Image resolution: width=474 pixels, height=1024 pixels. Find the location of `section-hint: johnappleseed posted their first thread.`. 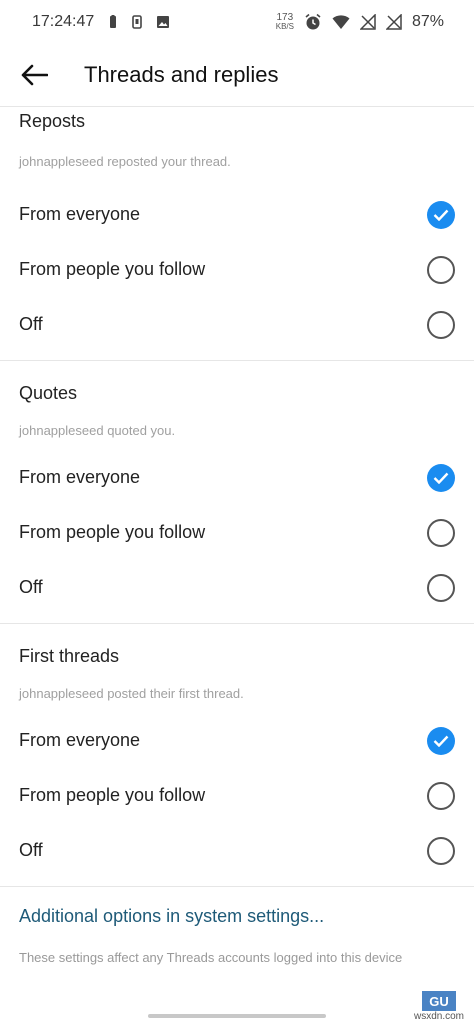

section-hint: johnappleseed posted their first thread. is located at coordinates (131, 693).